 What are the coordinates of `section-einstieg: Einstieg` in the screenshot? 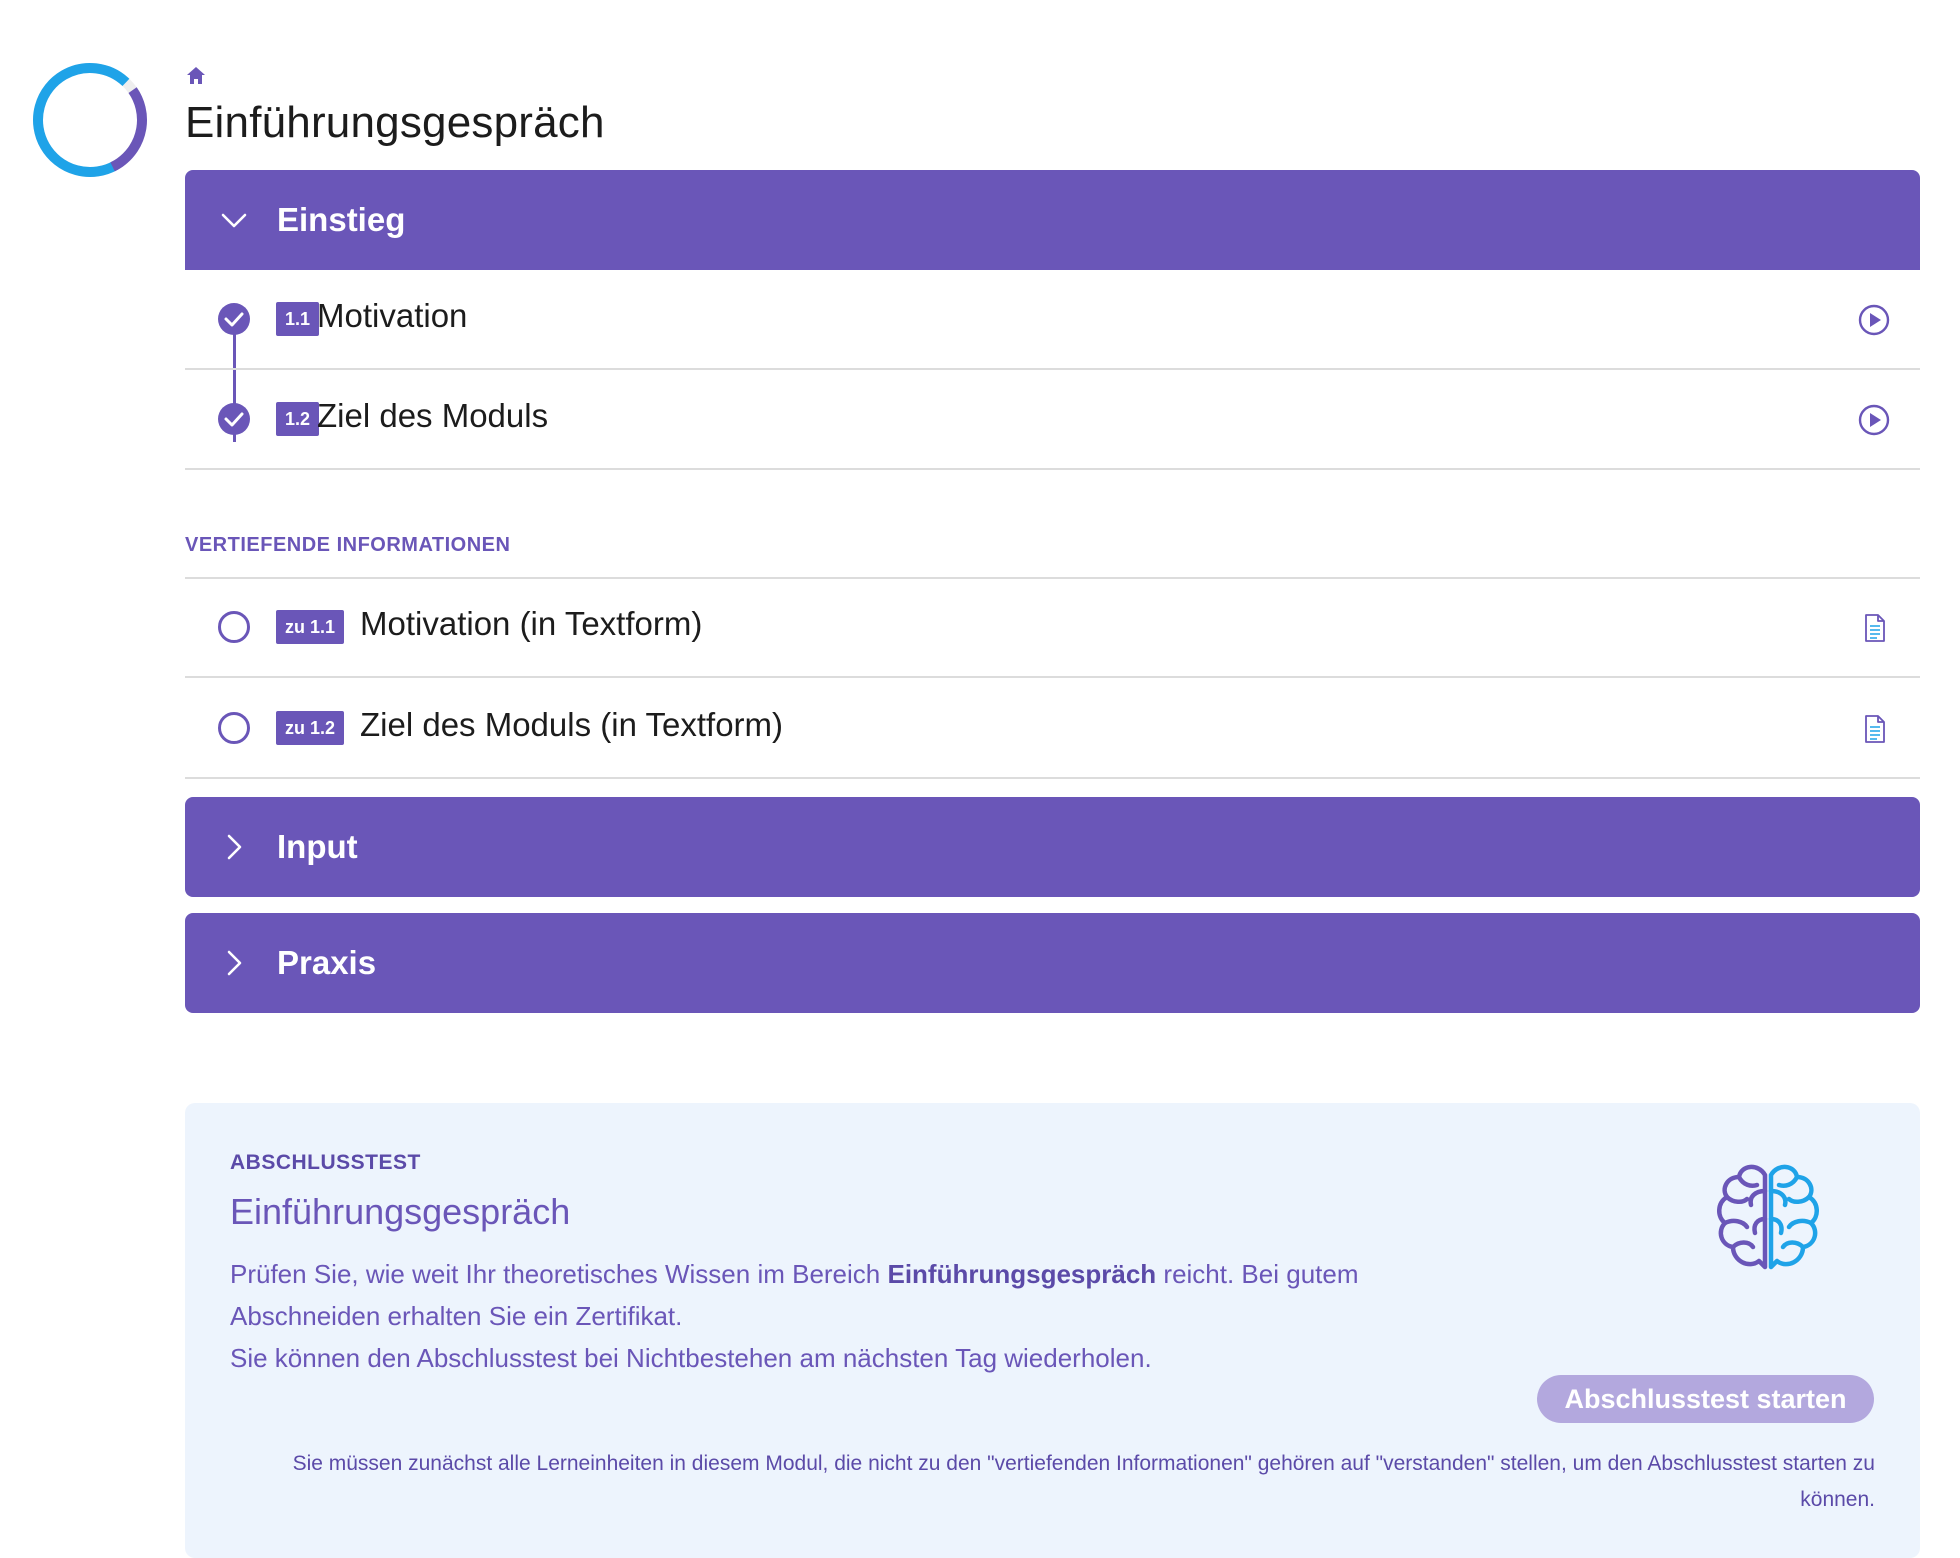 It's located at (1052, 220).